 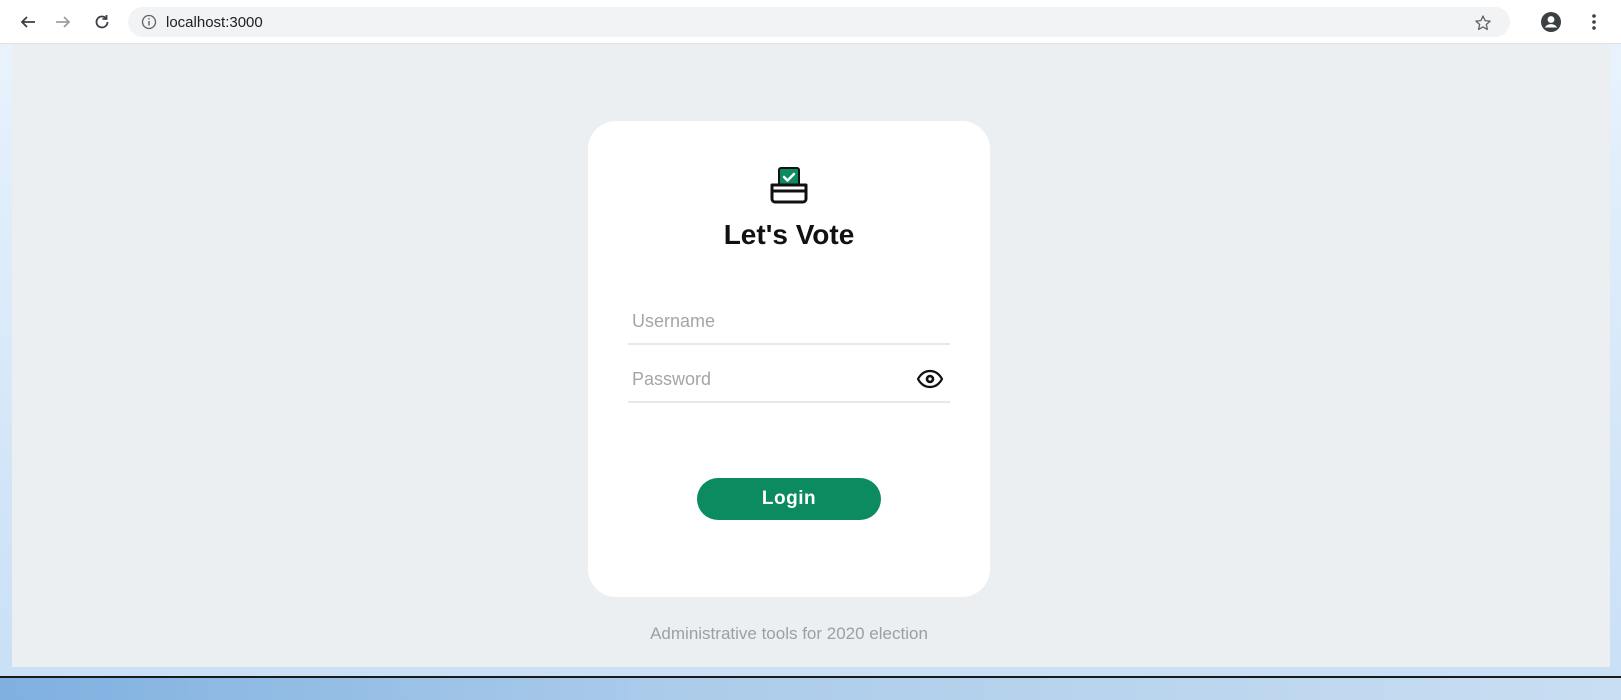 I want to click on bottom-strip, so click(x=810, y=688).